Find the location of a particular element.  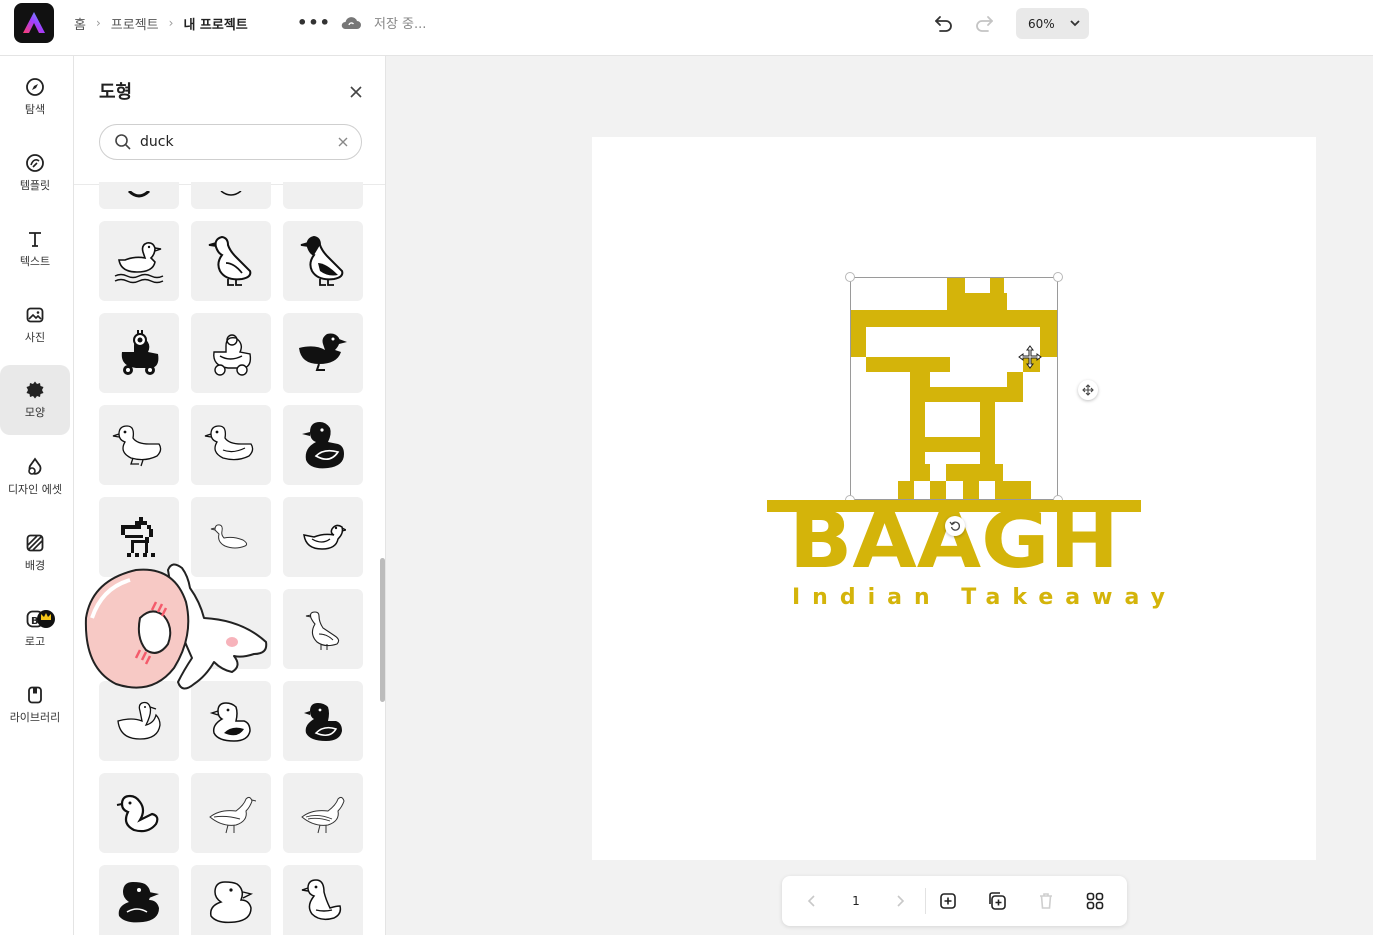

rail-item-text: 텍스트 is located at coordinates (35, 249).